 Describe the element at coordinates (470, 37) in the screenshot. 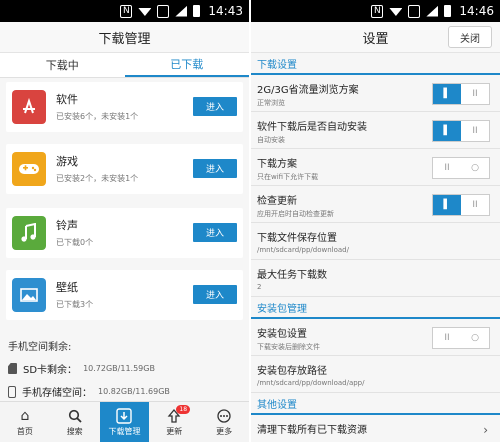

I see `close-button: 关闭` at that location.